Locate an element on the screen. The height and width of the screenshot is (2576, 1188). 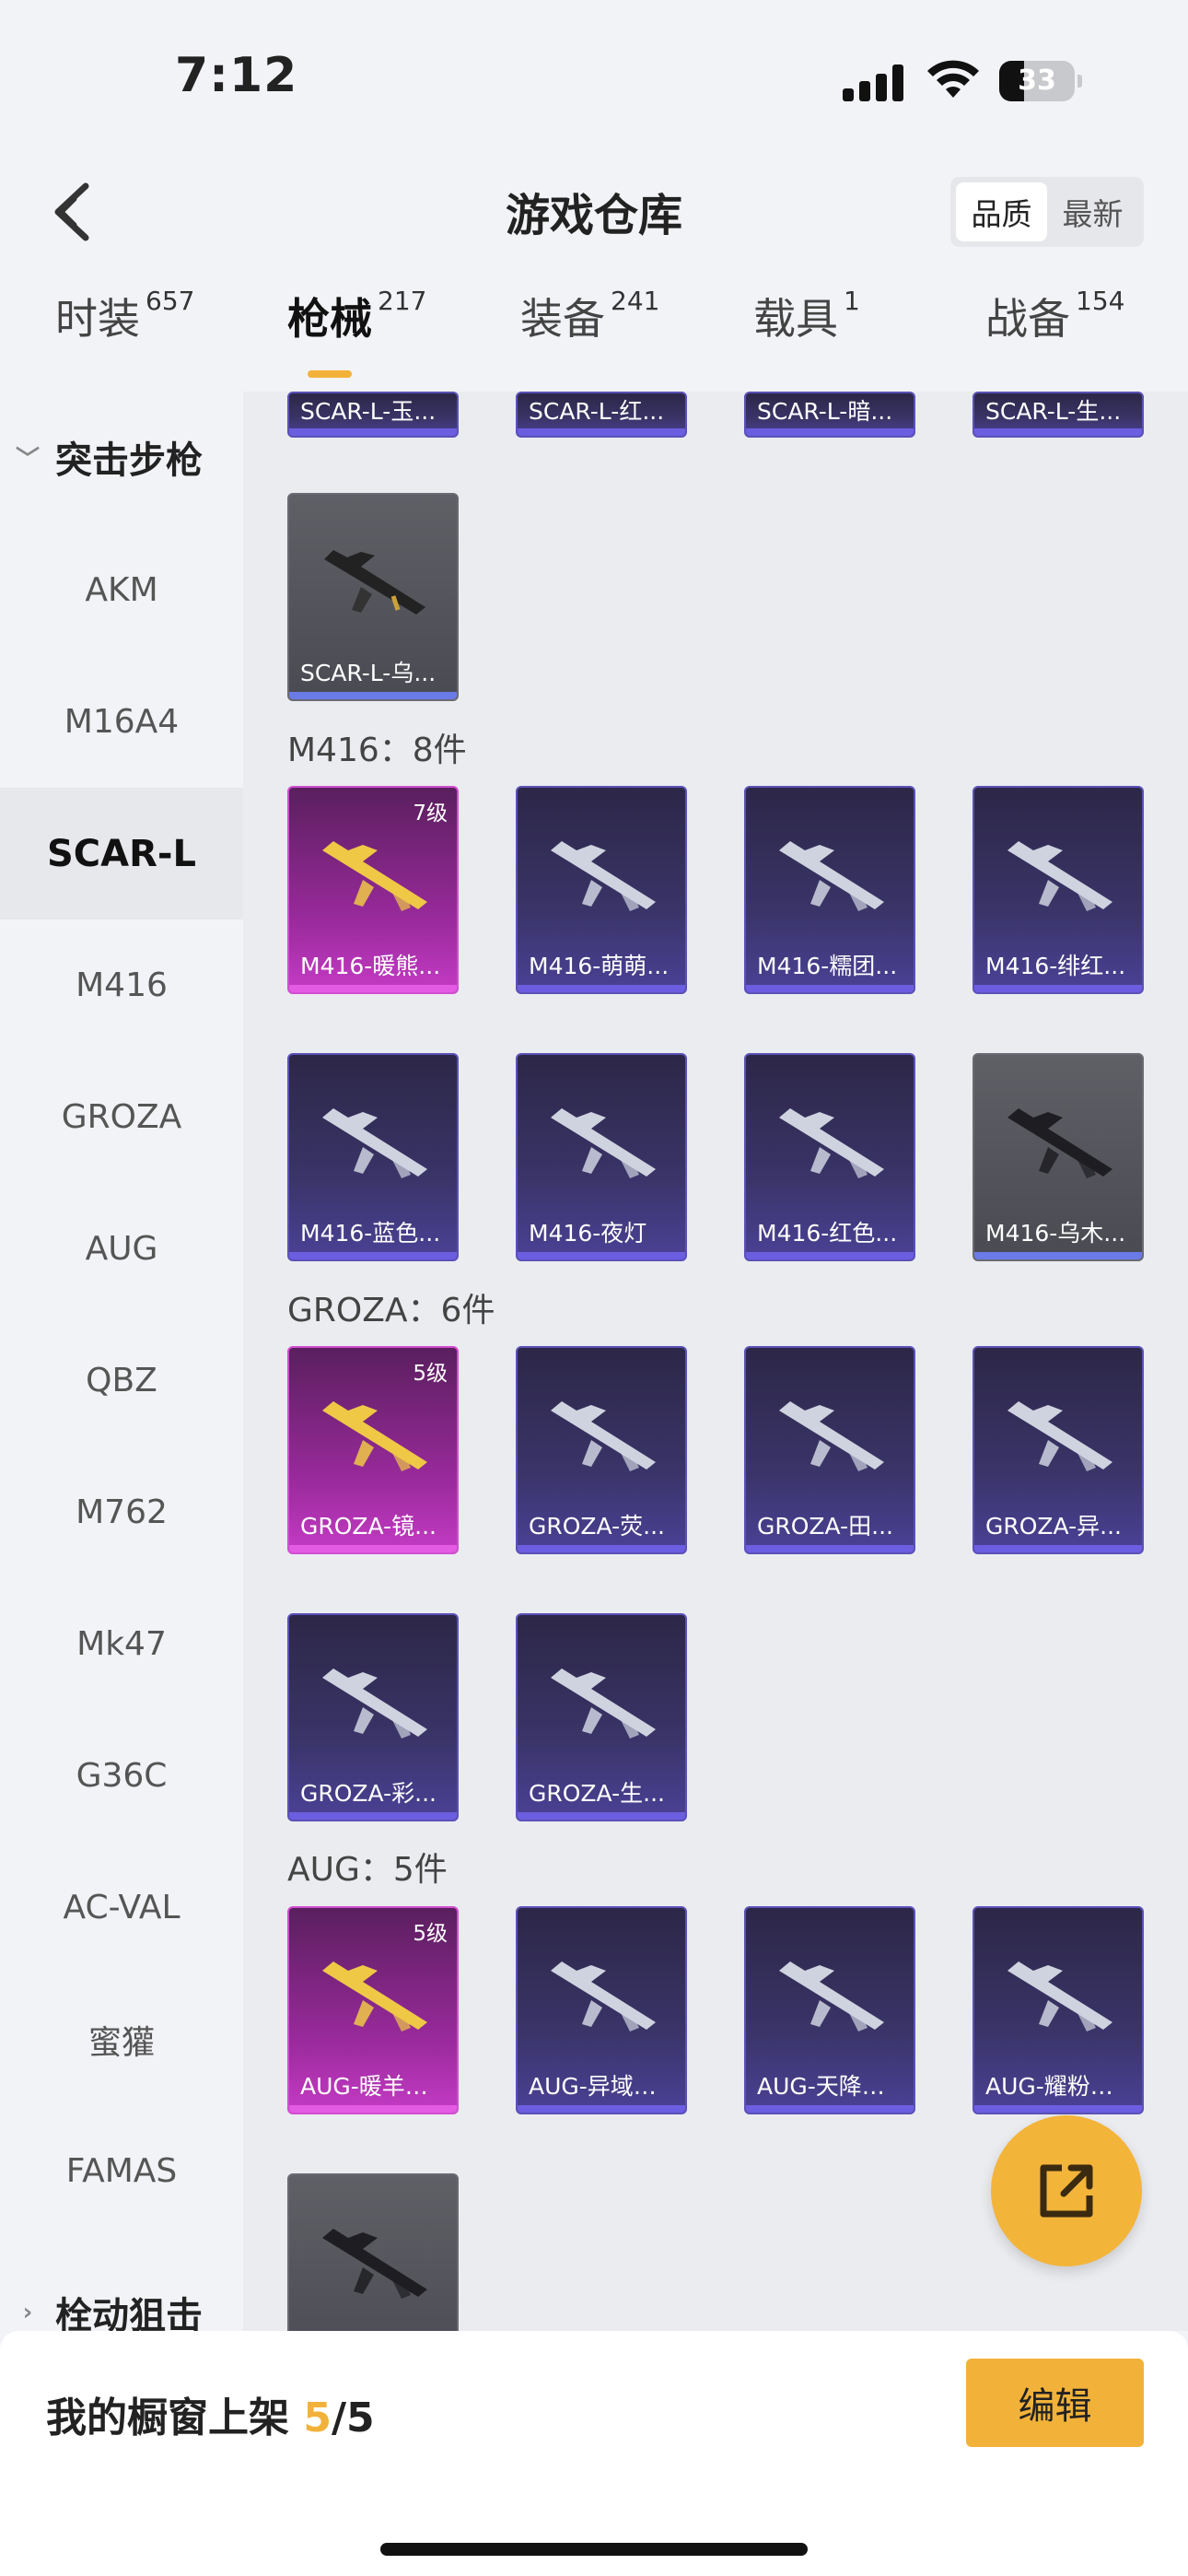
sidebar-item-akm: AKM is located at coordinates (121, 590).